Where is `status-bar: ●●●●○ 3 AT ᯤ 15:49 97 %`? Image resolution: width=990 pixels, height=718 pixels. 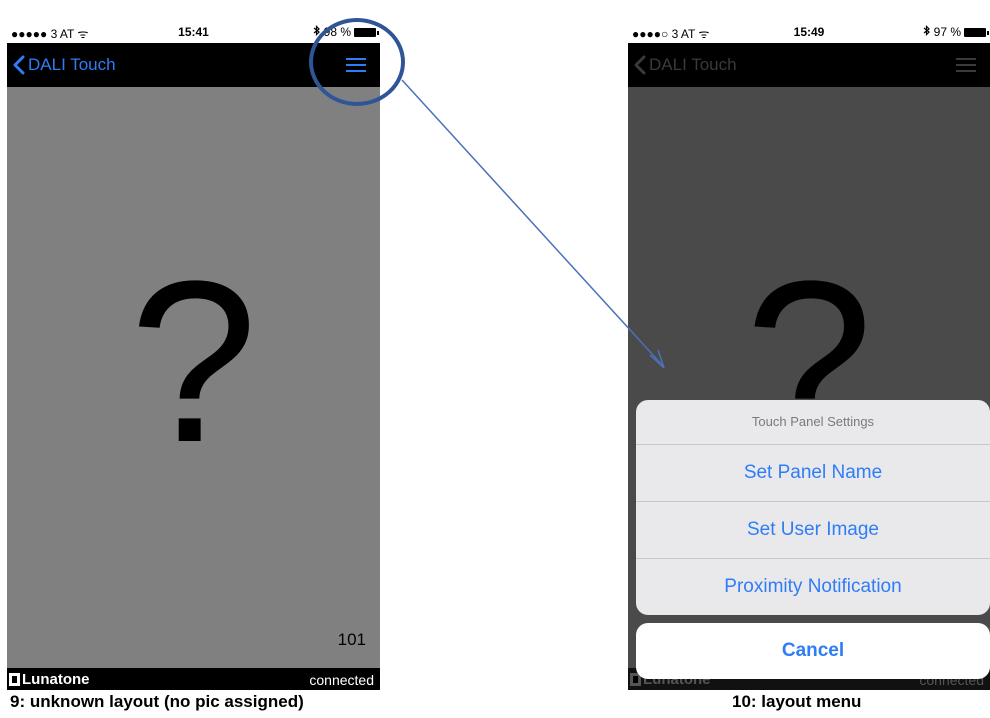
status-bar: ●●●●○ 3 AT ᯤ 15:49 97 % is located at coordinates (809, 31).